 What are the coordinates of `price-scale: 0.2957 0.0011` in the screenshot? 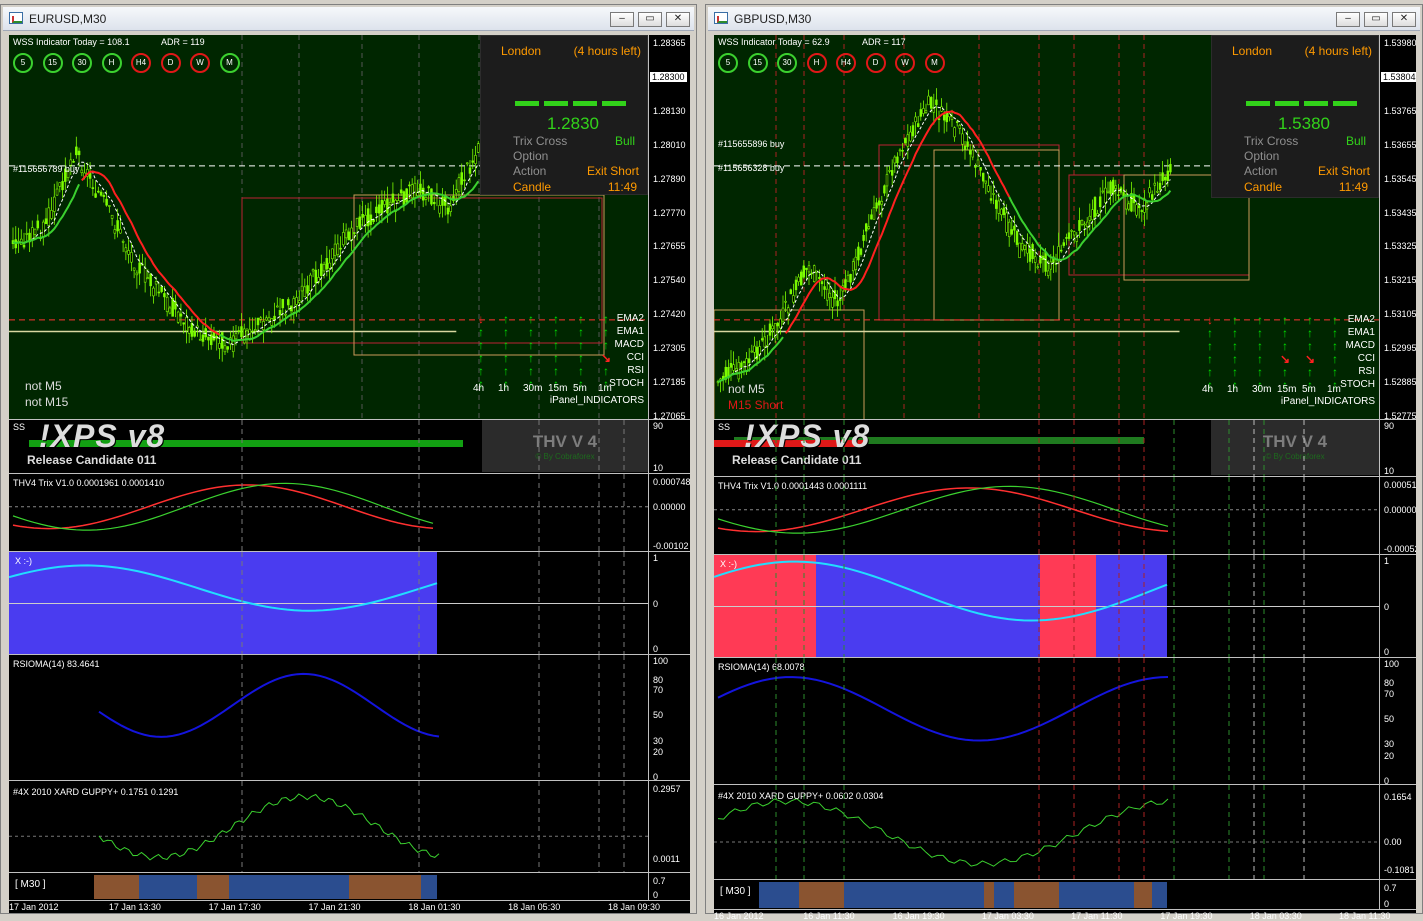 It's located at (669, 826).